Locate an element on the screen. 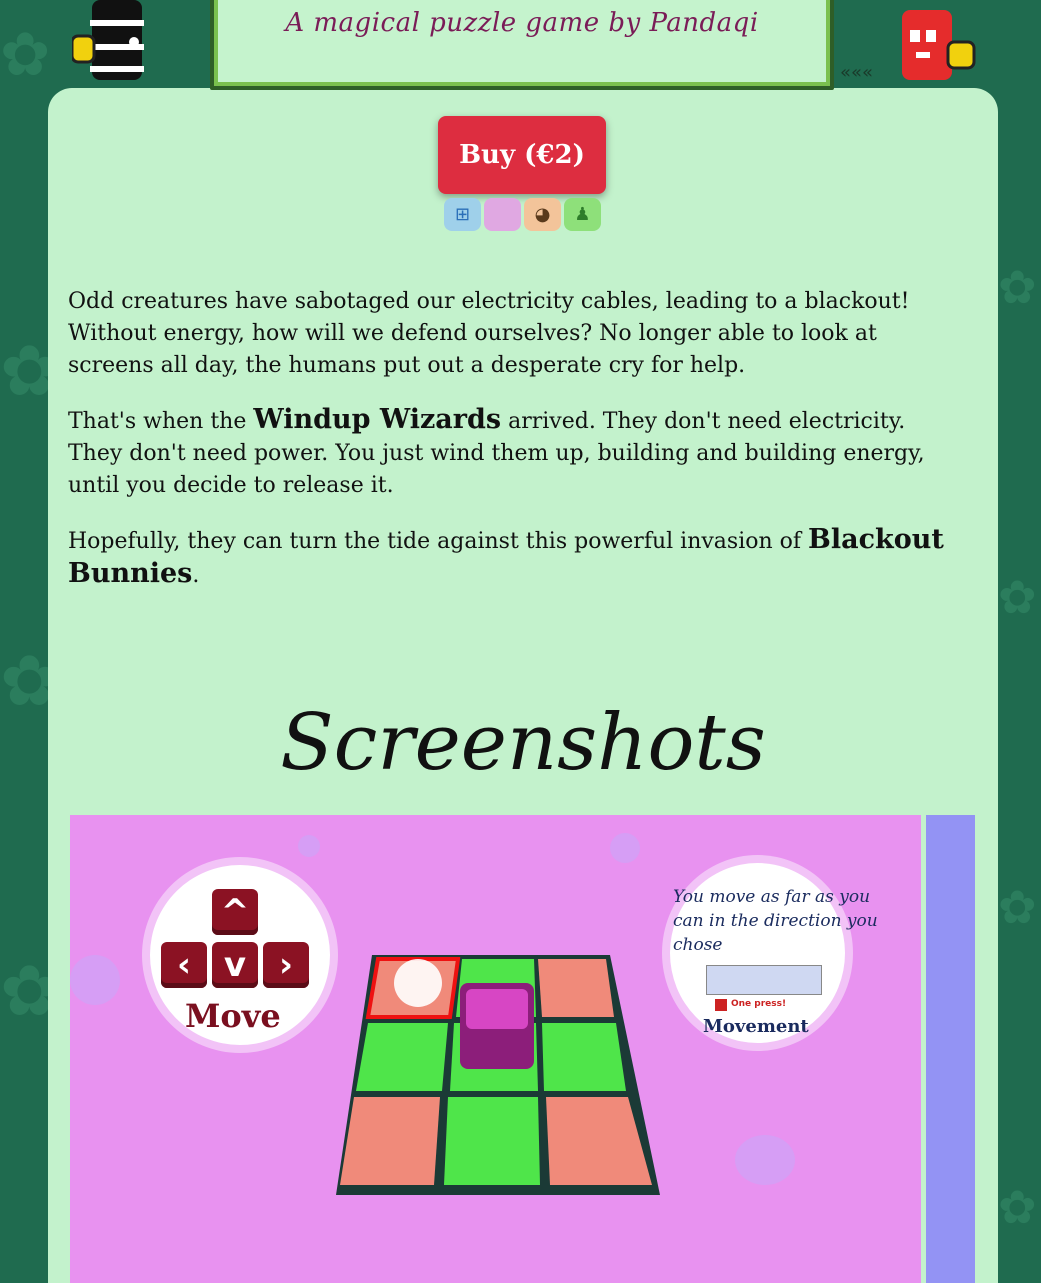 This screenshot has width=1041, height=1283. wizard-block-top is located at coordinates (497, 1009).